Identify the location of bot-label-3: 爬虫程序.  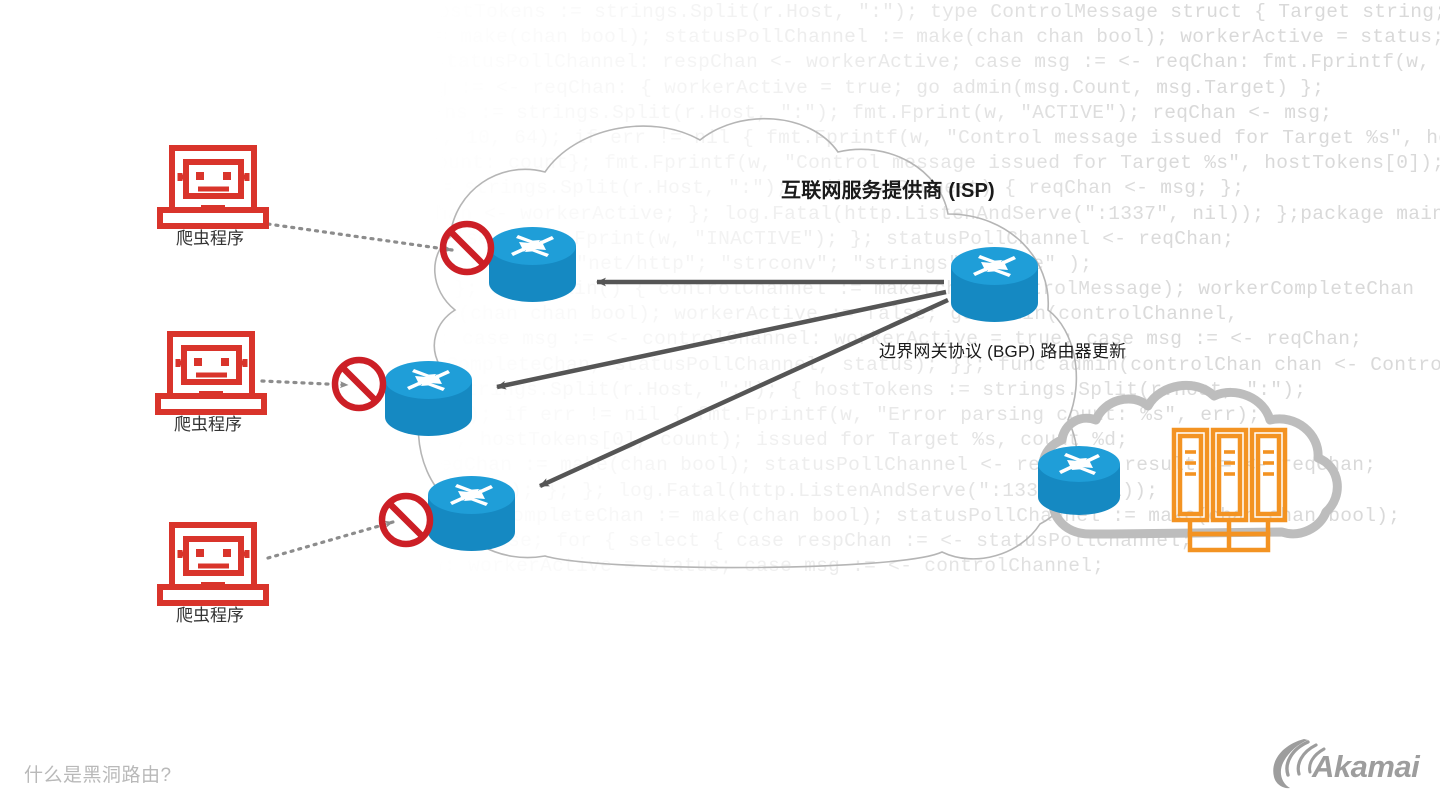
(210, 615).